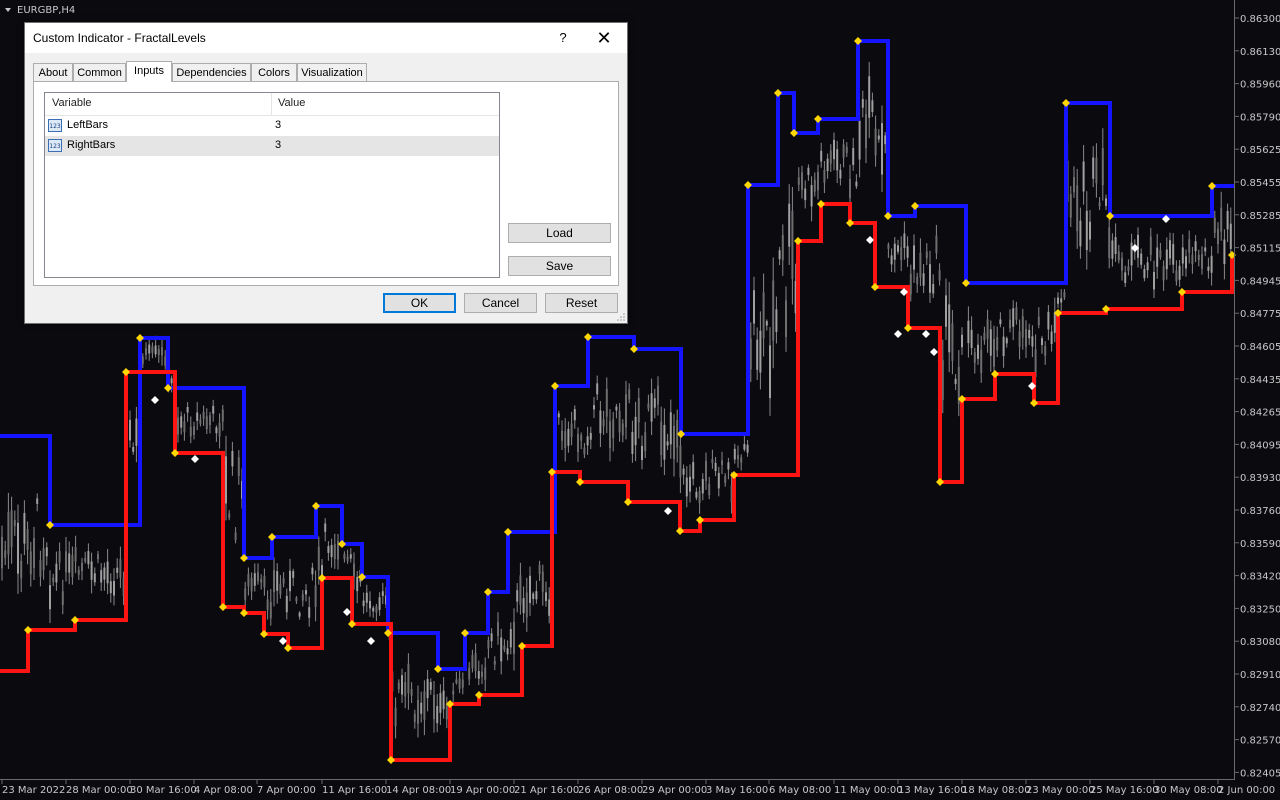 The image size is (1280, 800). What do you see at coordinates (621, 317) in the screenshot?
I see `resize-grip-icon` at bounding box center [621, 317].